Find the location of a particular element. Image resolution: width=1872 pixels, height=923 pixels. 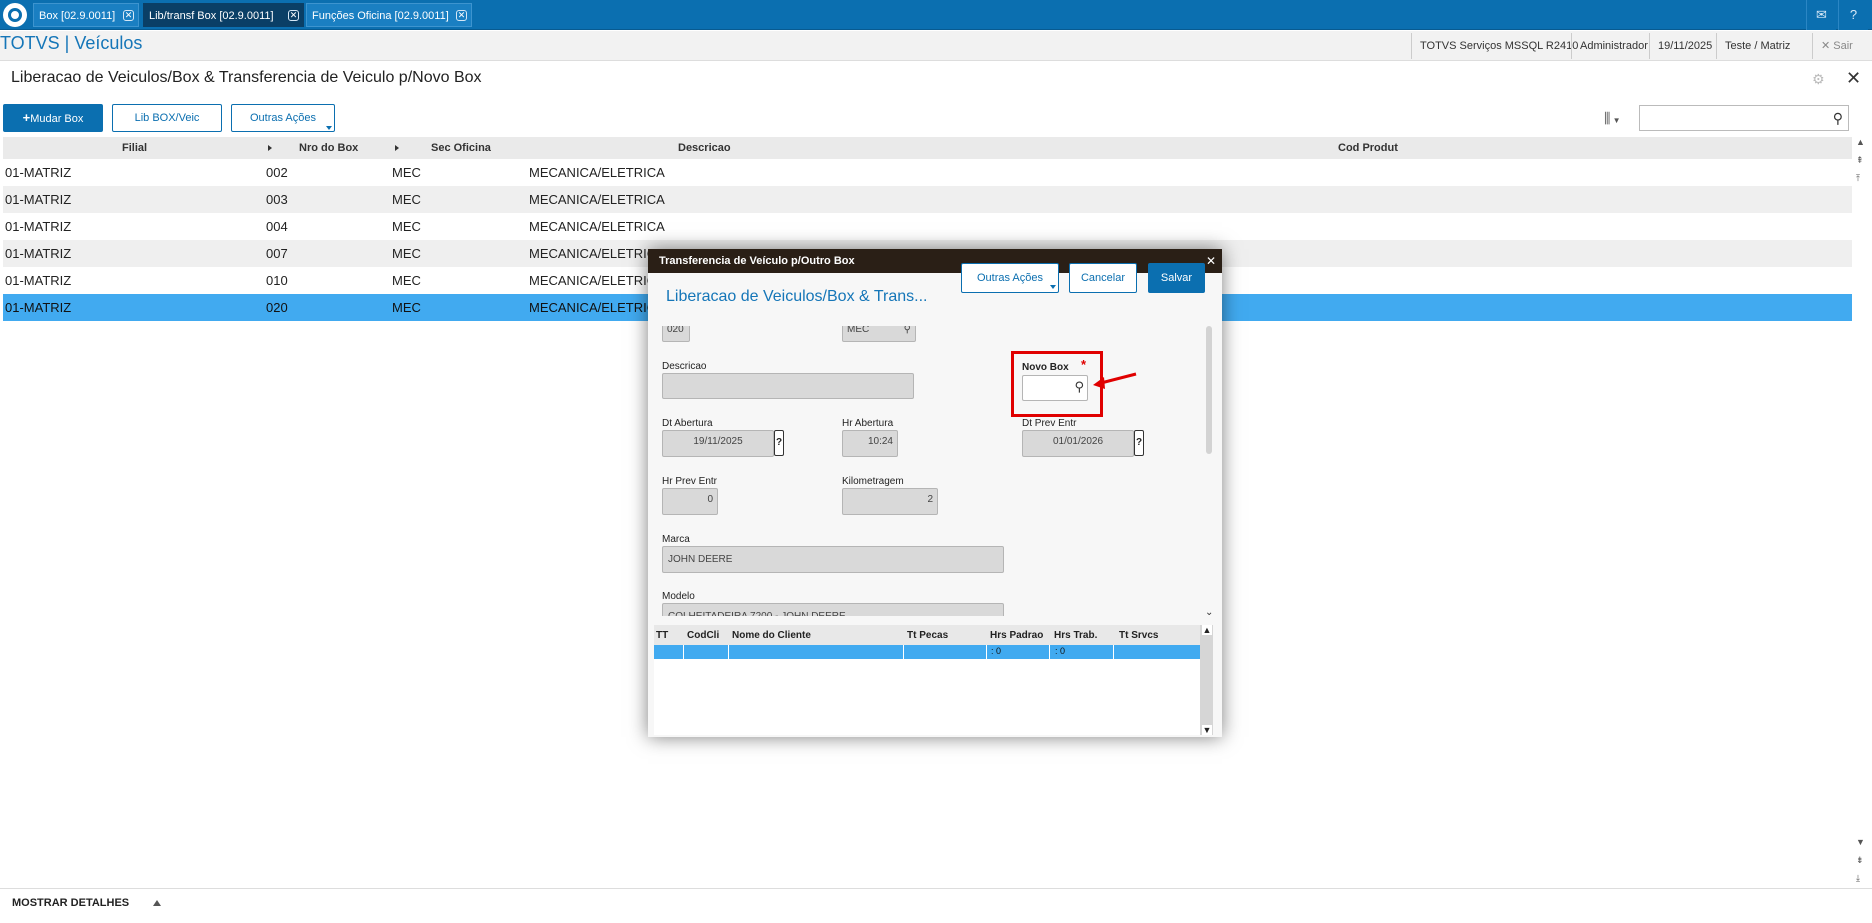

marca-field: JOHN DEERE is located at coordinates (833, 559).